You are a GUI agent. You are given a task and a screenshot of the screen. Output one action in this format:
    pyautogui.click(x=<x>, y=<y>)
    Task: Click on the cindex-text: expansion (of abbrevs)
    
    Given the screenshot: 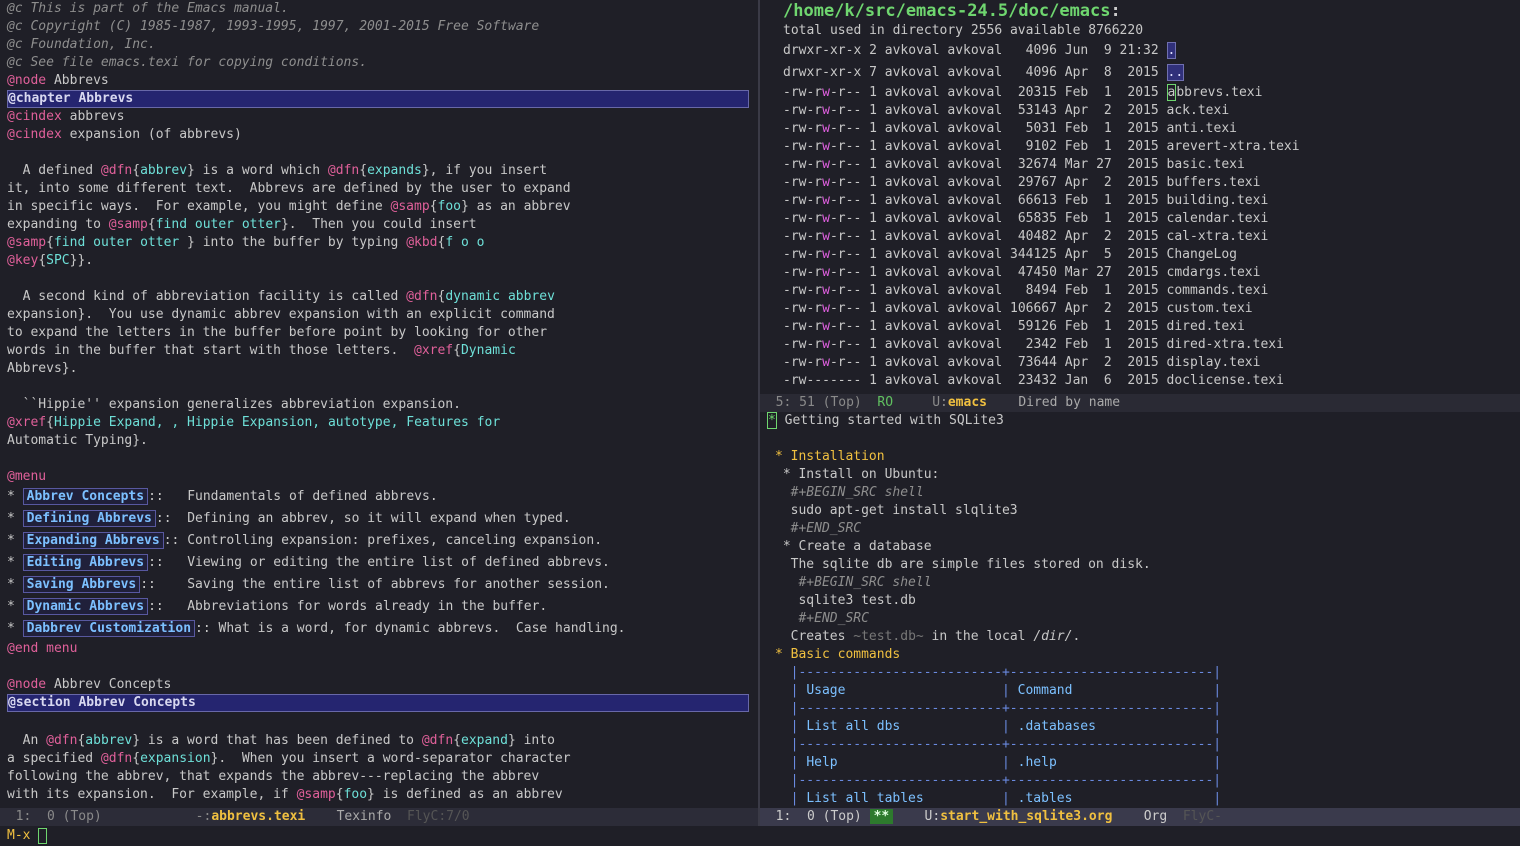 What is the action you would take?
    pyautogui.click(x=155, y=134)
    